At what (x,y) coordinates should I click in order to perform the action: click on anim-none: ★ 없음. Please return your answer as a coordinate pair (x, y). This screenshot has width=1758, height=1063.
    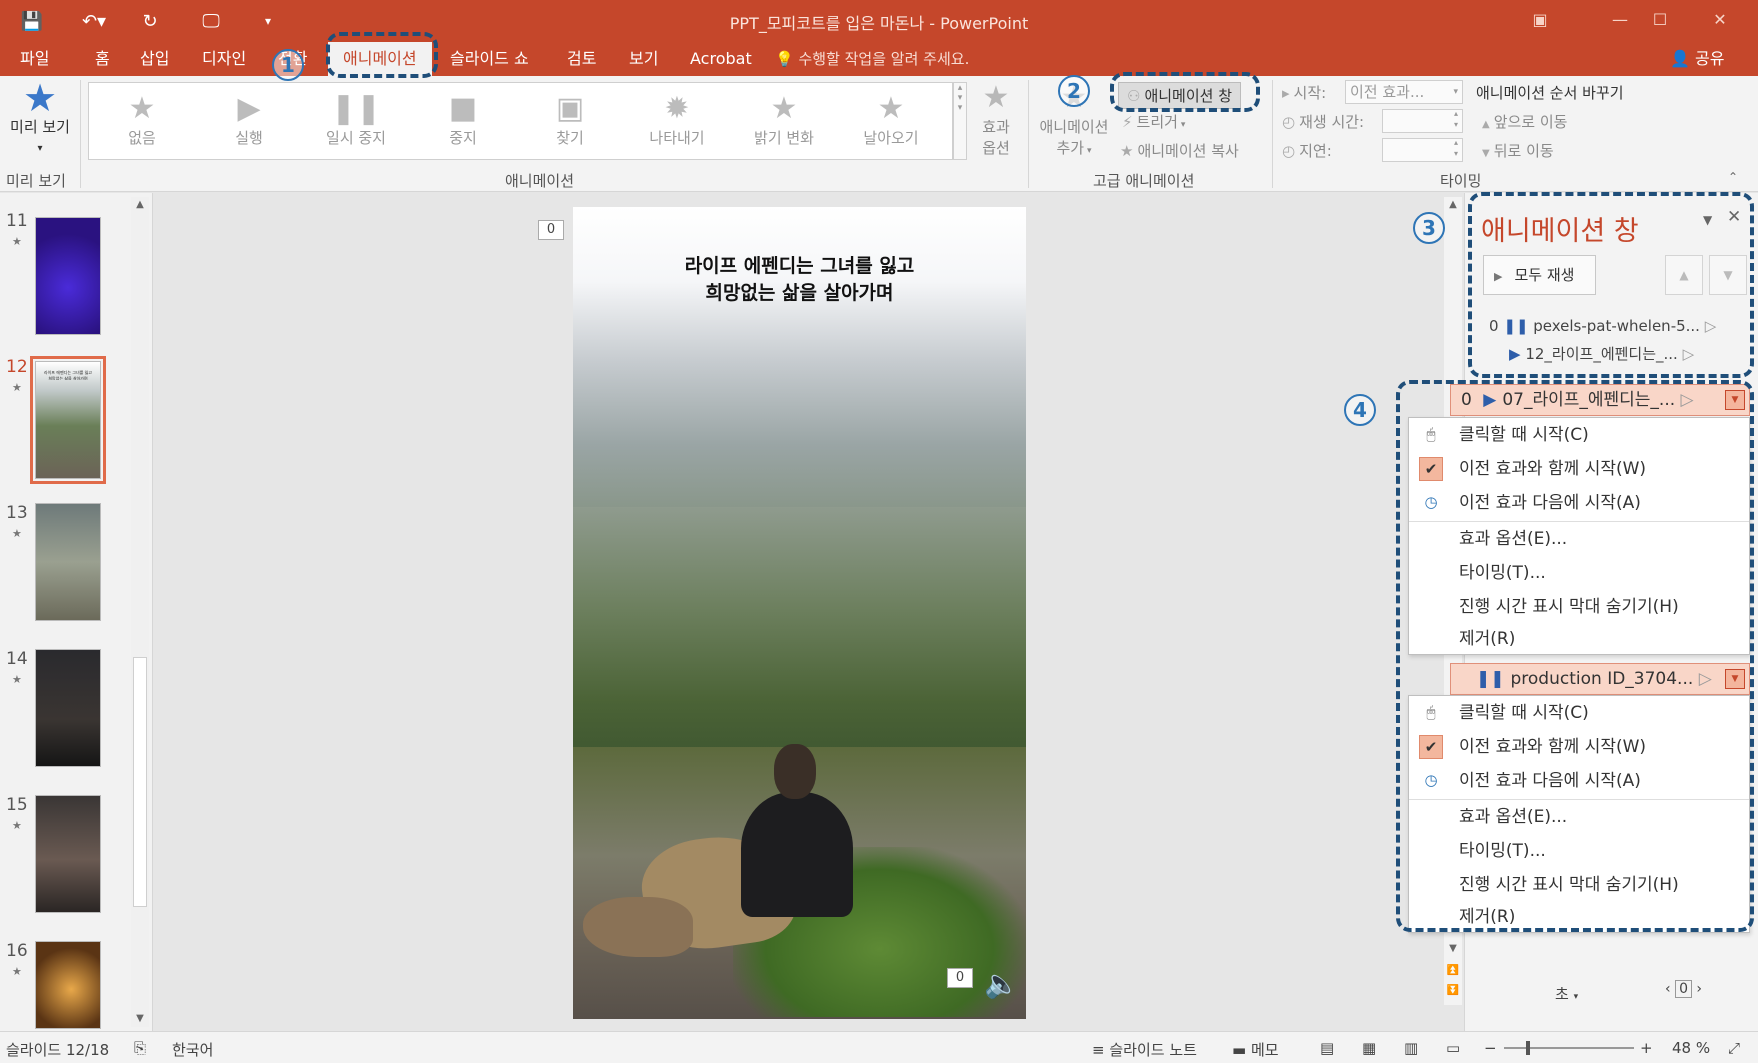
    Looking at the image, I should click on (142, 119).